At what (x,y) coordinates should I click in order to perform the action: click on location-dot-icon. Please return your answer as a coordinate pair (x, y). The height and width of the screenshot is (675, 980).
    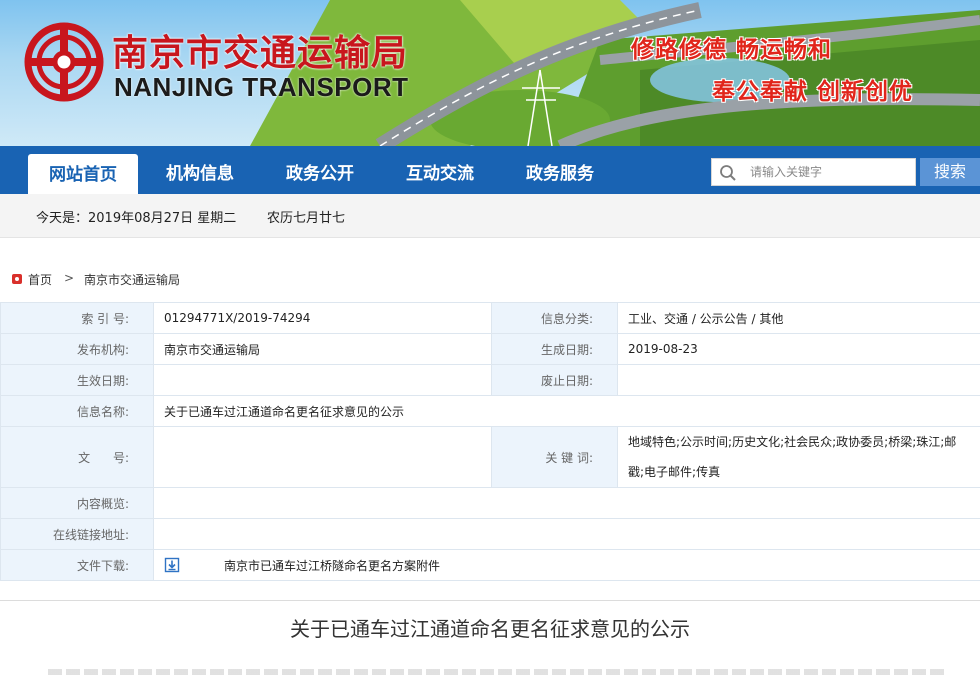
    Looking at the image, I should click on (17, 279).